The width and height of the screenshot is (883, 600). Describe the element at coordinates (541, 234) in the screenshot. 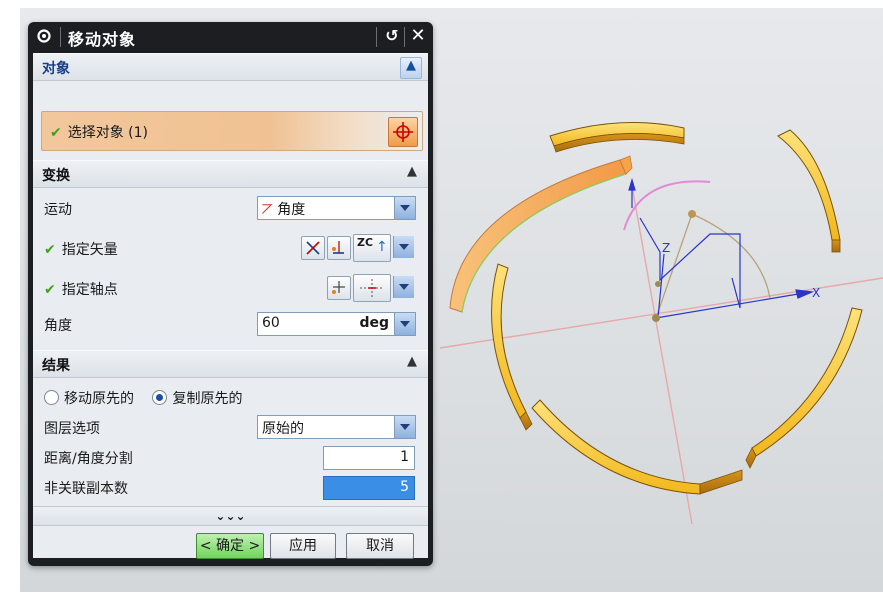

I see `ring-segment-selected` at that location.